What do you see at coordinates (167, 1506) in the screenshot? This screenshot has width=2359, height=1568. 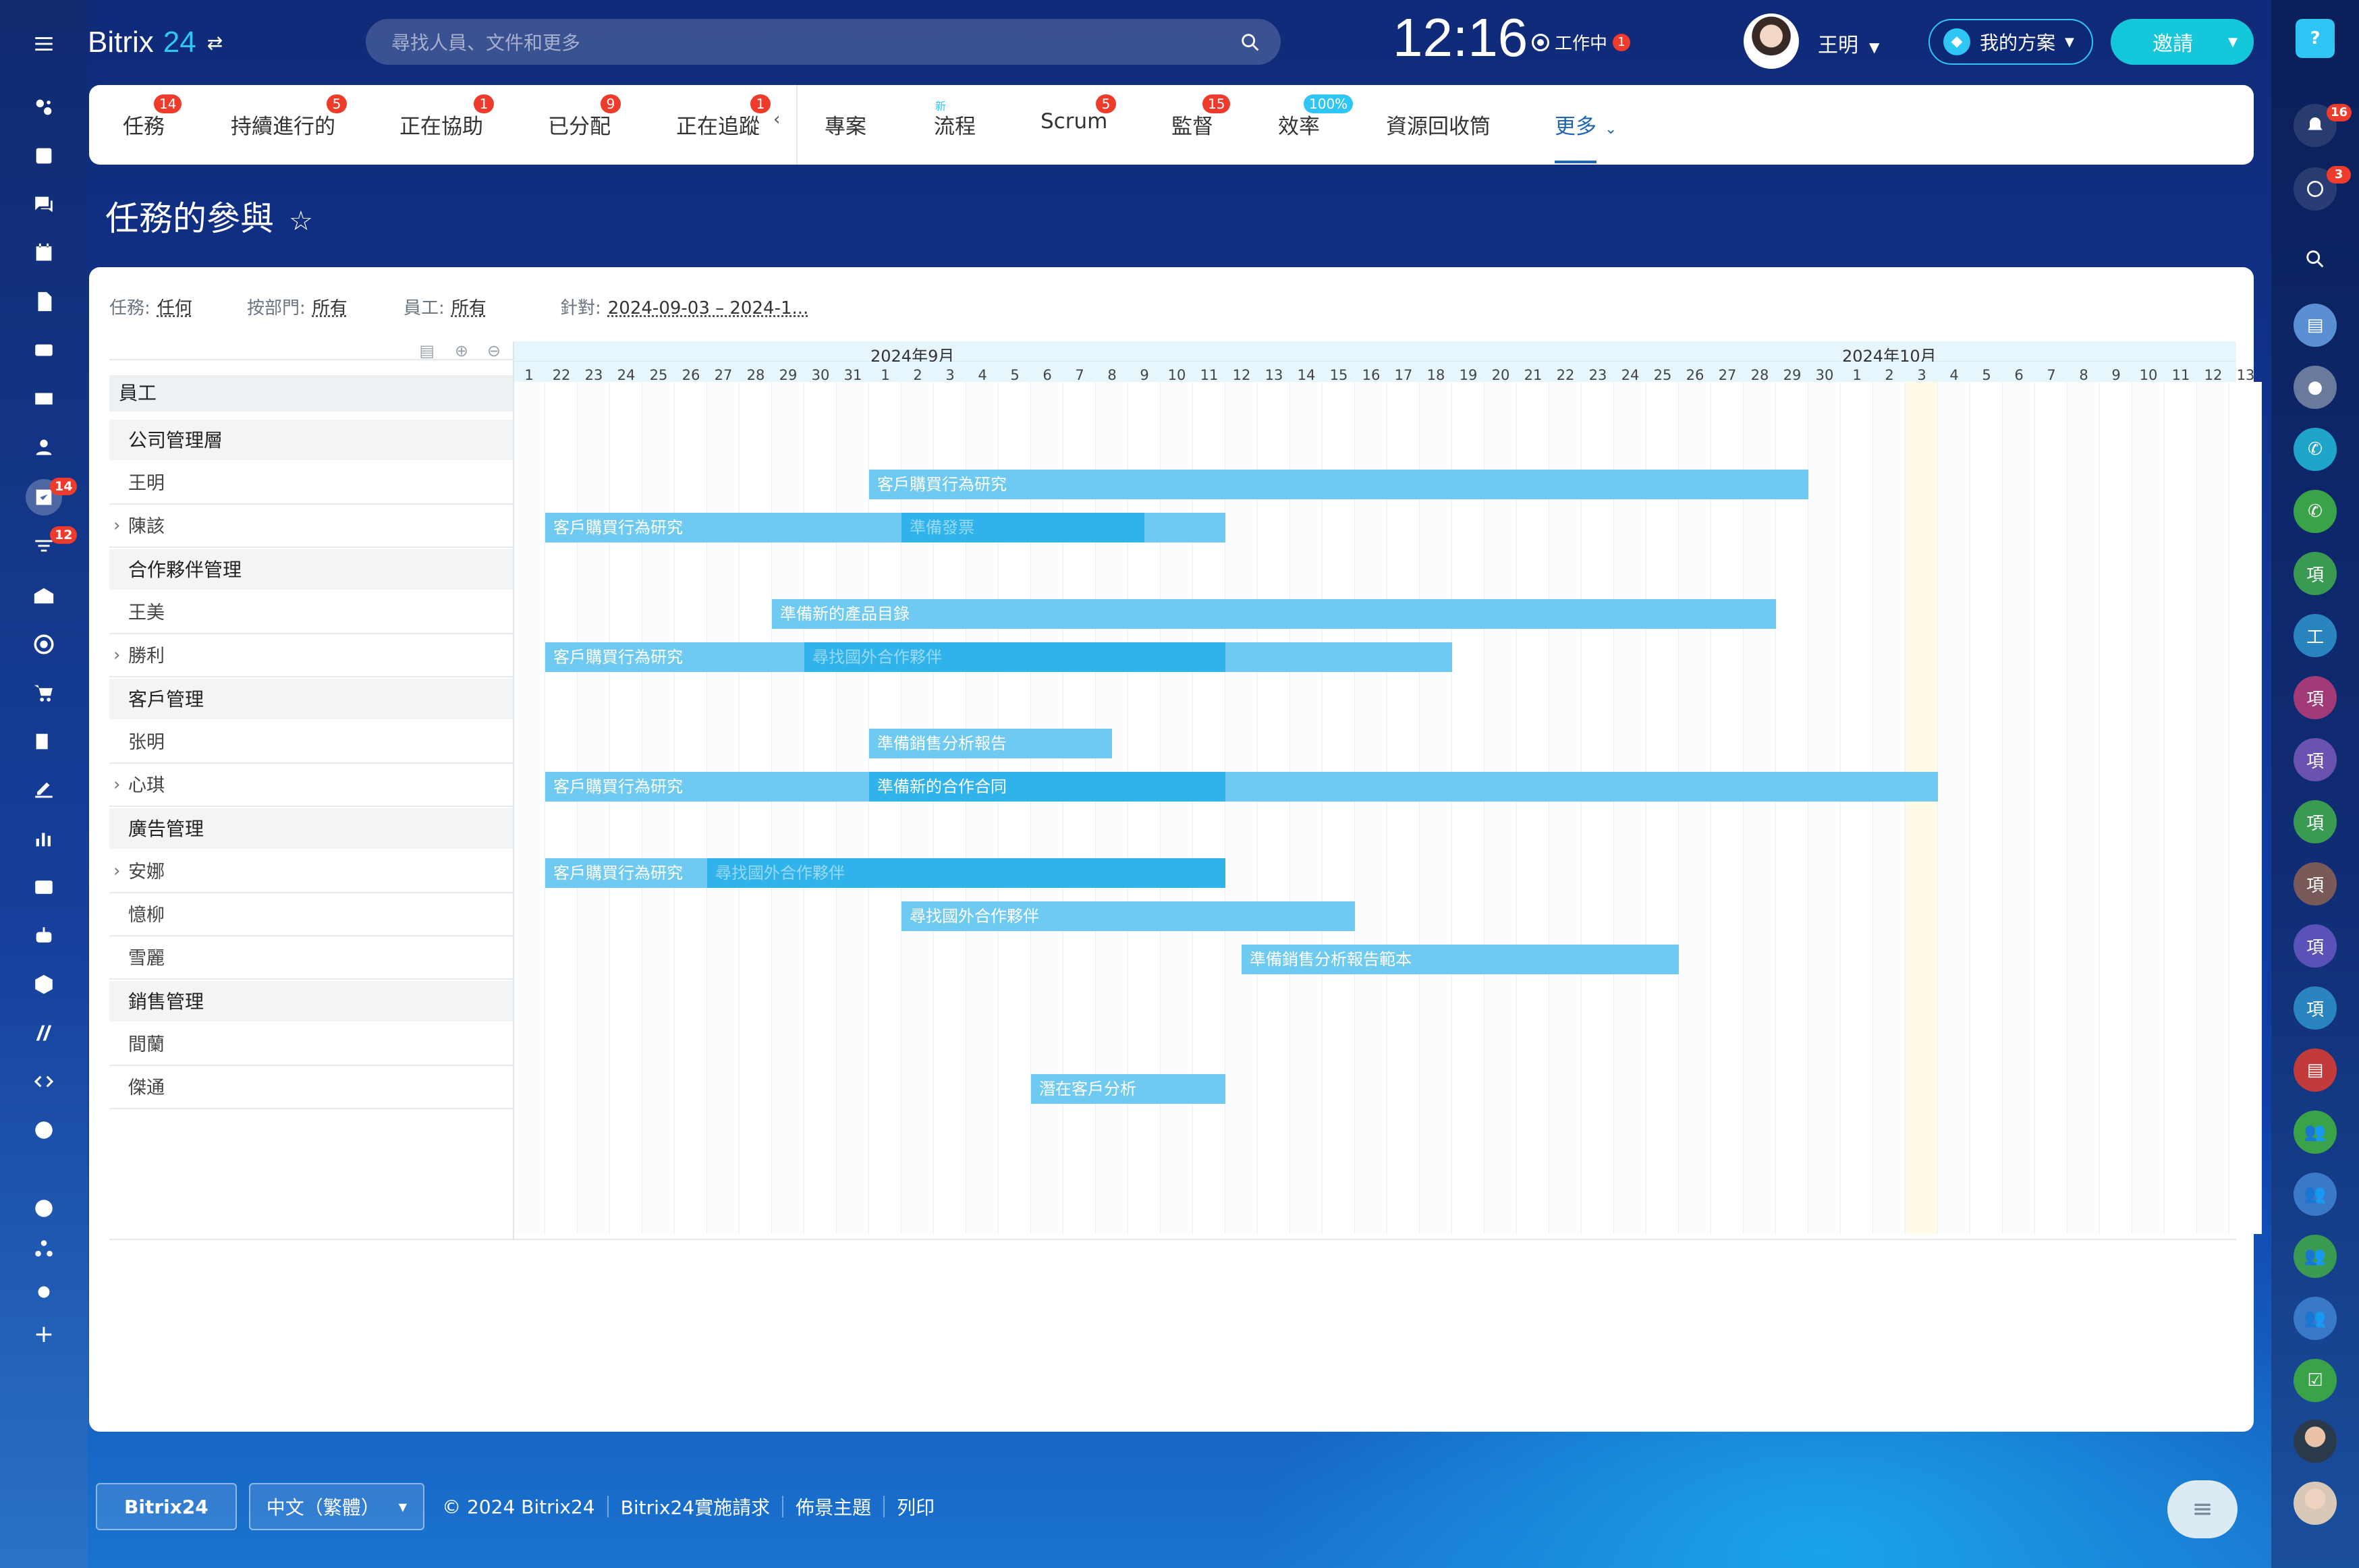 I see `footer-brand-button: Bitrix24` at bounding box center [167, 1506].